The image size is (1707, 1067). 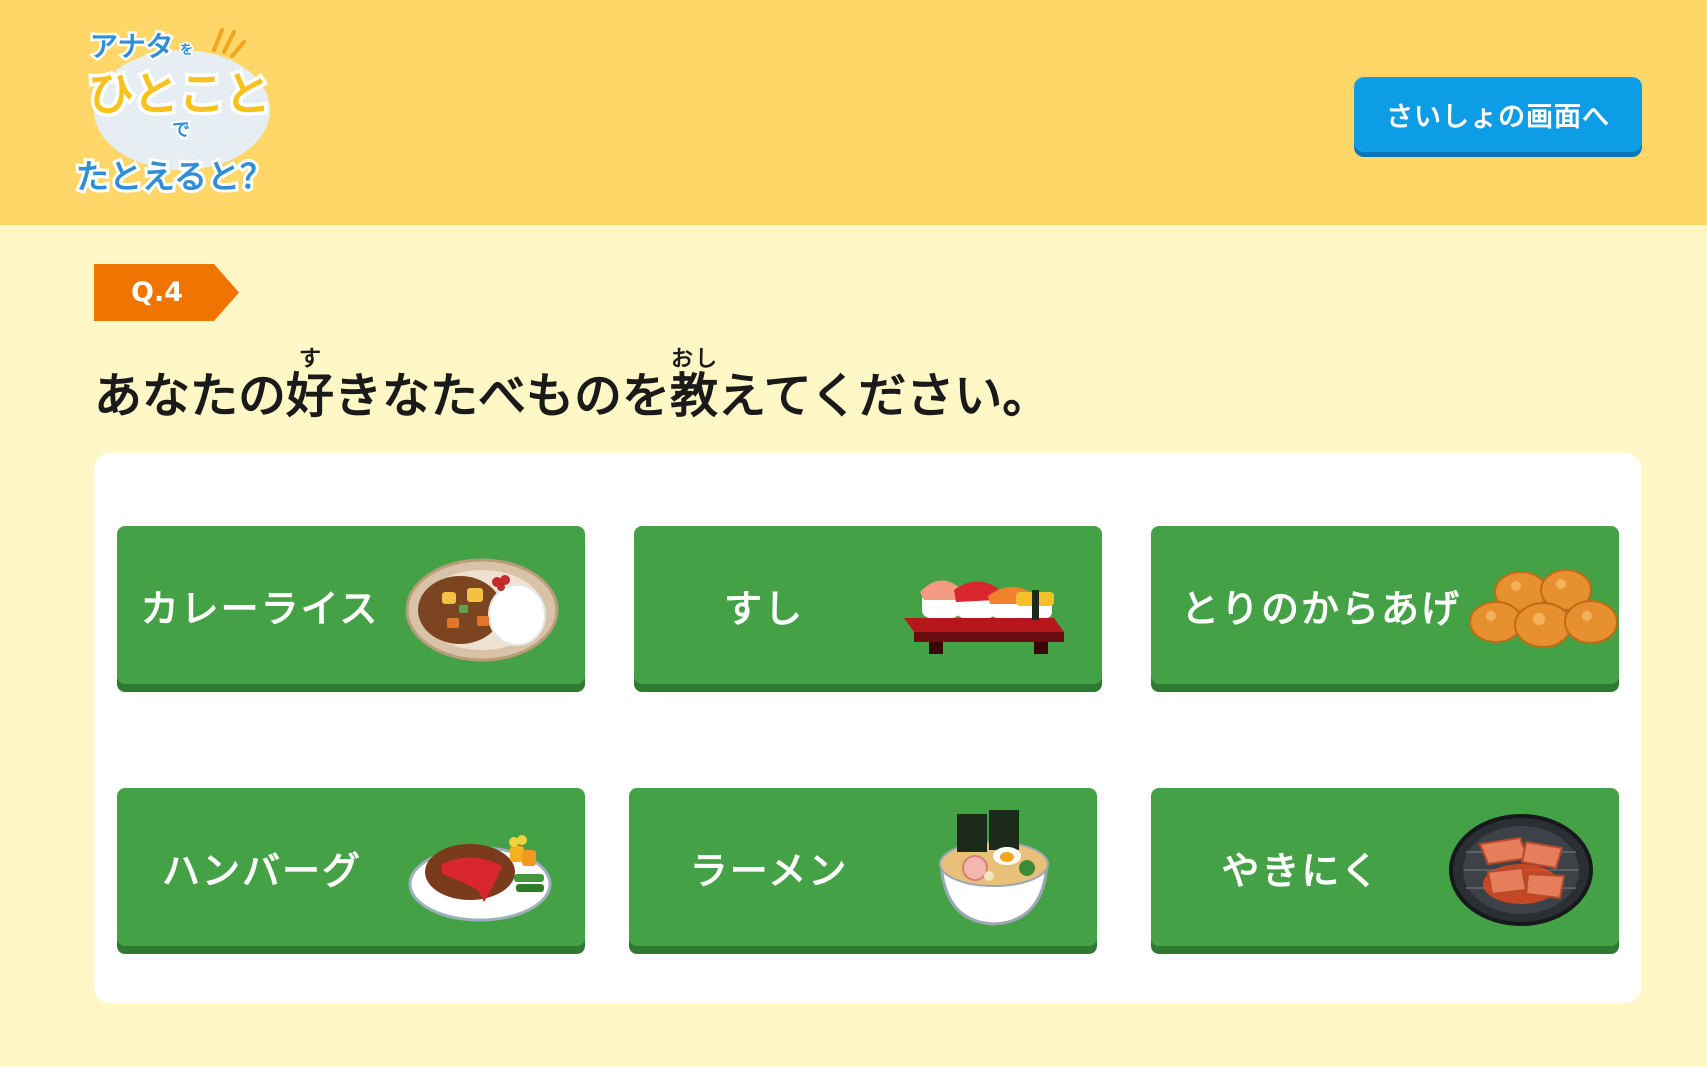 What do you see at coordinates (181, 130) in the screenshot?
I see `svg-text: で` at bounding box center [181, 130].